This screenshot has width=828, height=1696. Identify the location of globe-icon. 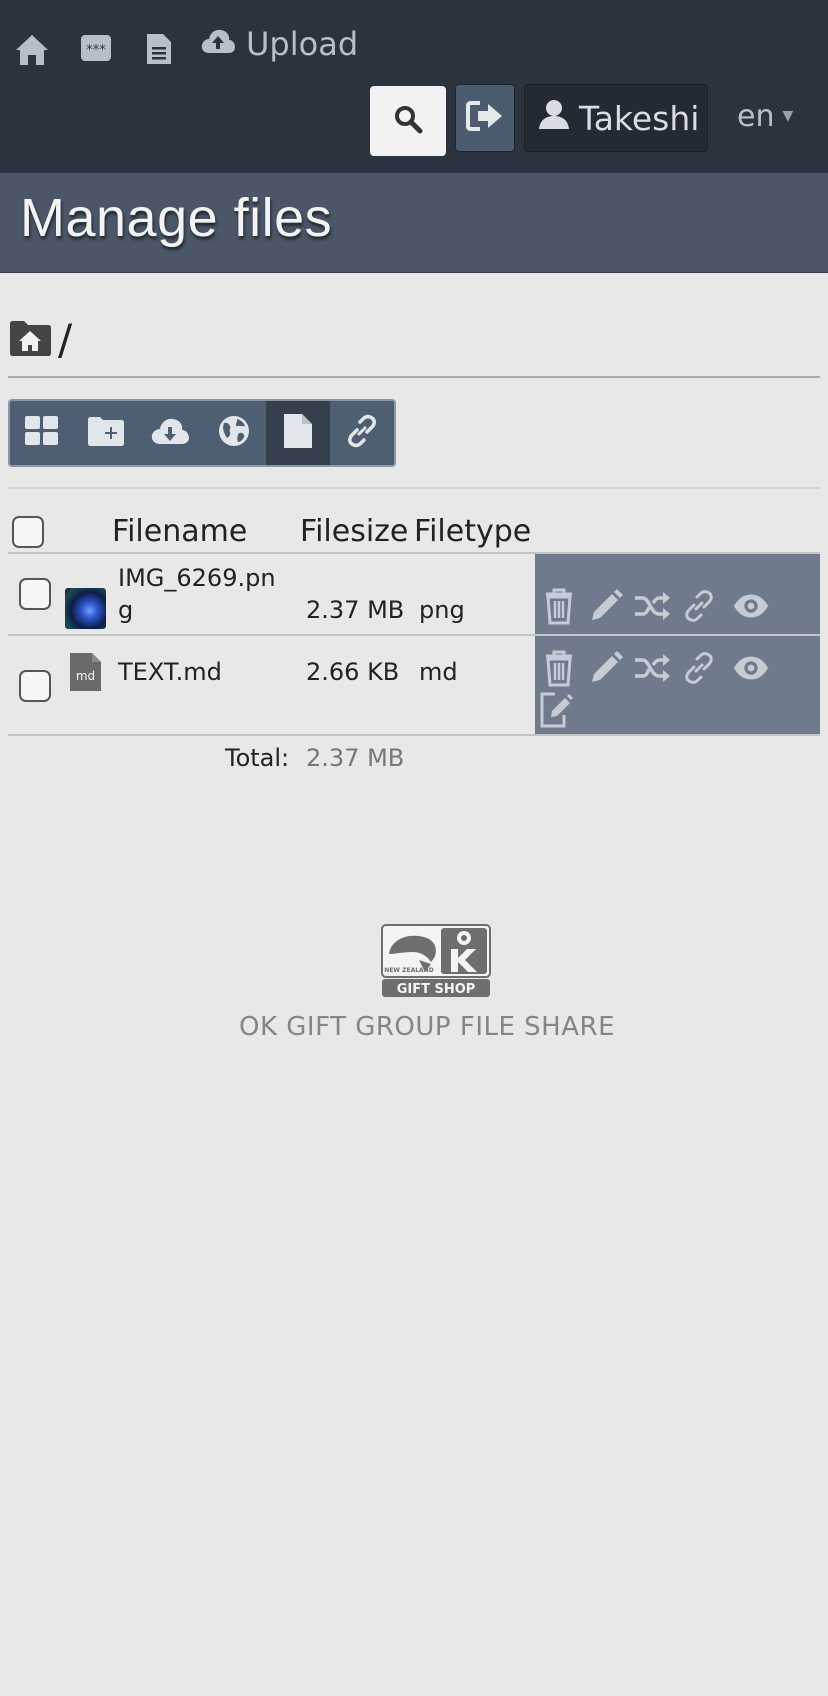
(234, 433).